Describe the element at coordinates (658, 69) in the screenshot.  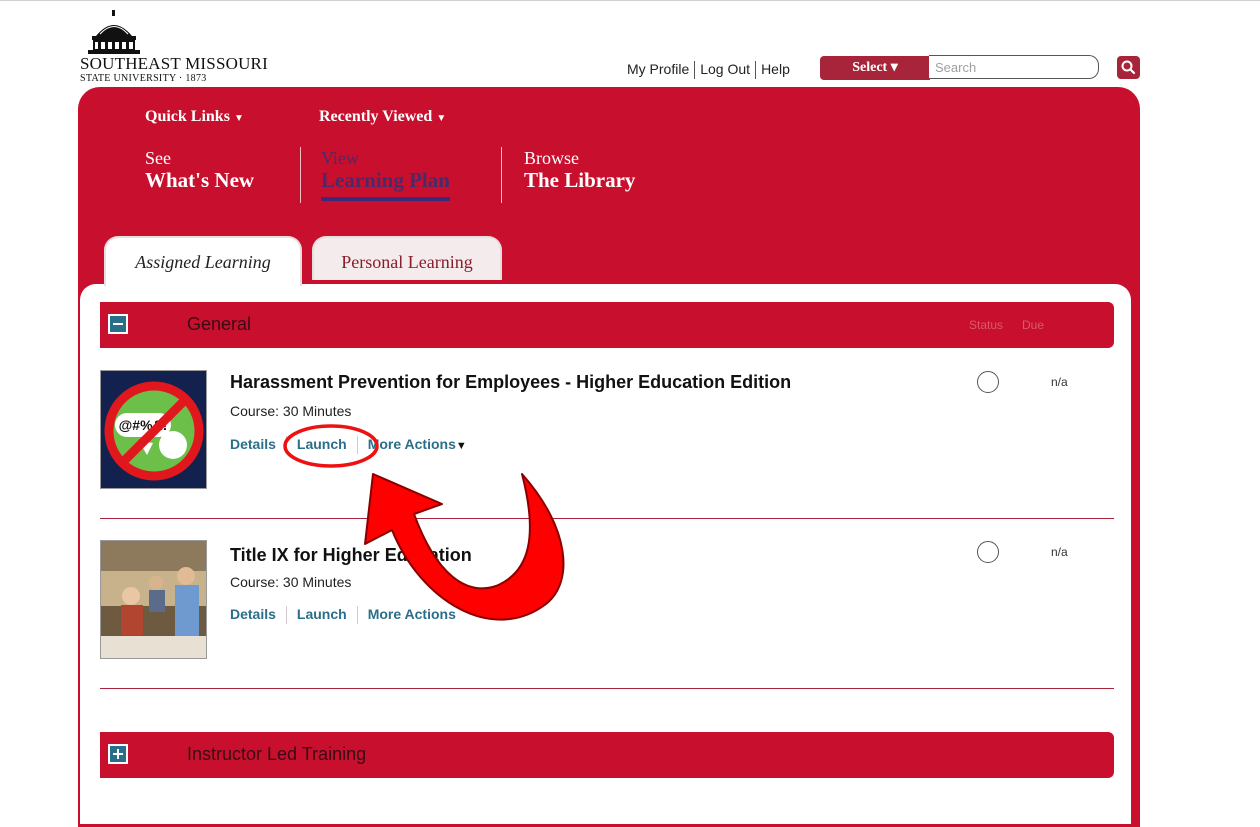
I see `my-profile-link: My Profile` at that location.